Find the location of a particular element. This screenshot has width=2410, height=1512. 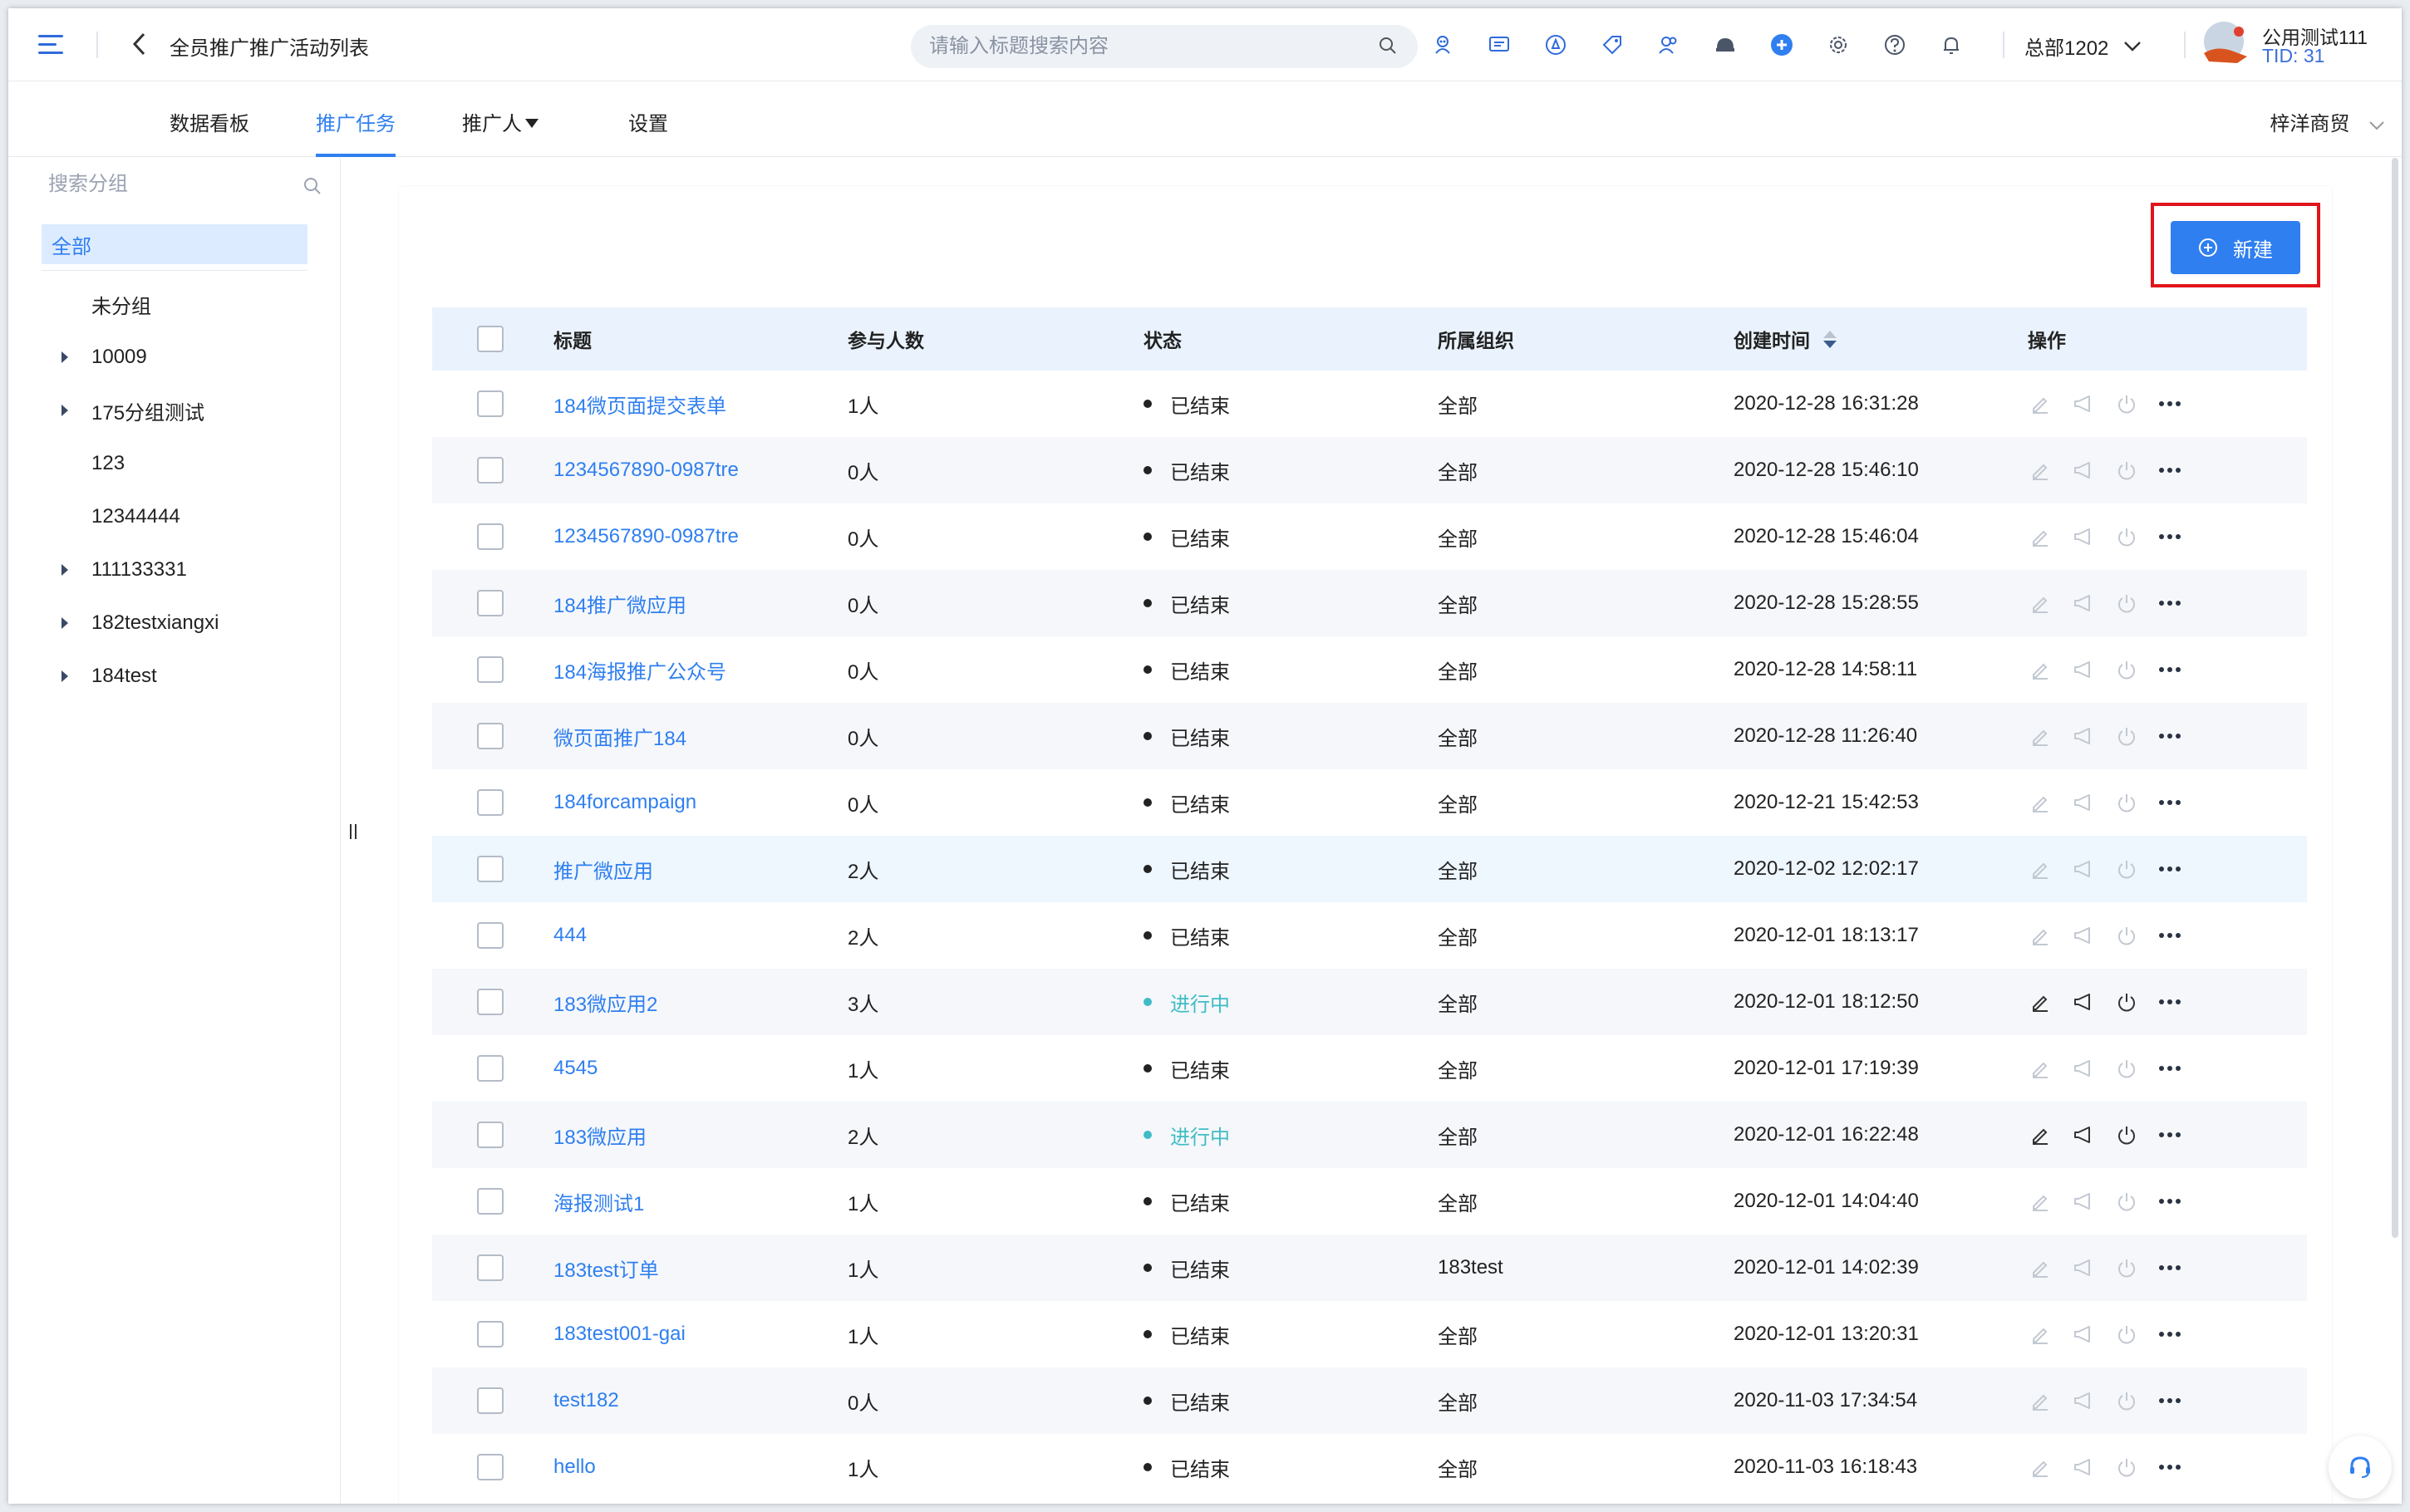

table-row: 推广微应用 2人 已结束 全部 2020-12-02 12:02:17 is located at coordinates (1369, 869).